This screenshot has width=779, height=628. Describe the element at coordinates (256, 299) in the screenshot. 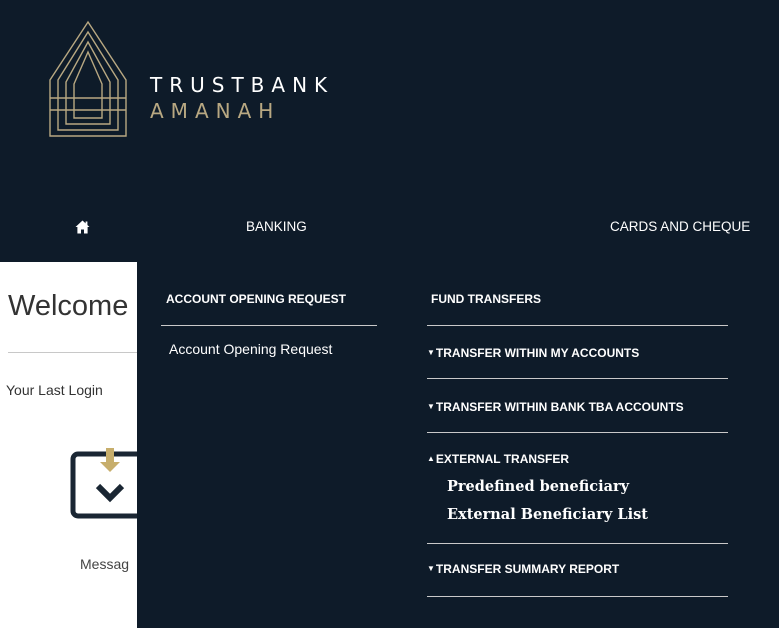

I see `account-opening-heading: ACCOUNT OPENING REQUEST` at that location.